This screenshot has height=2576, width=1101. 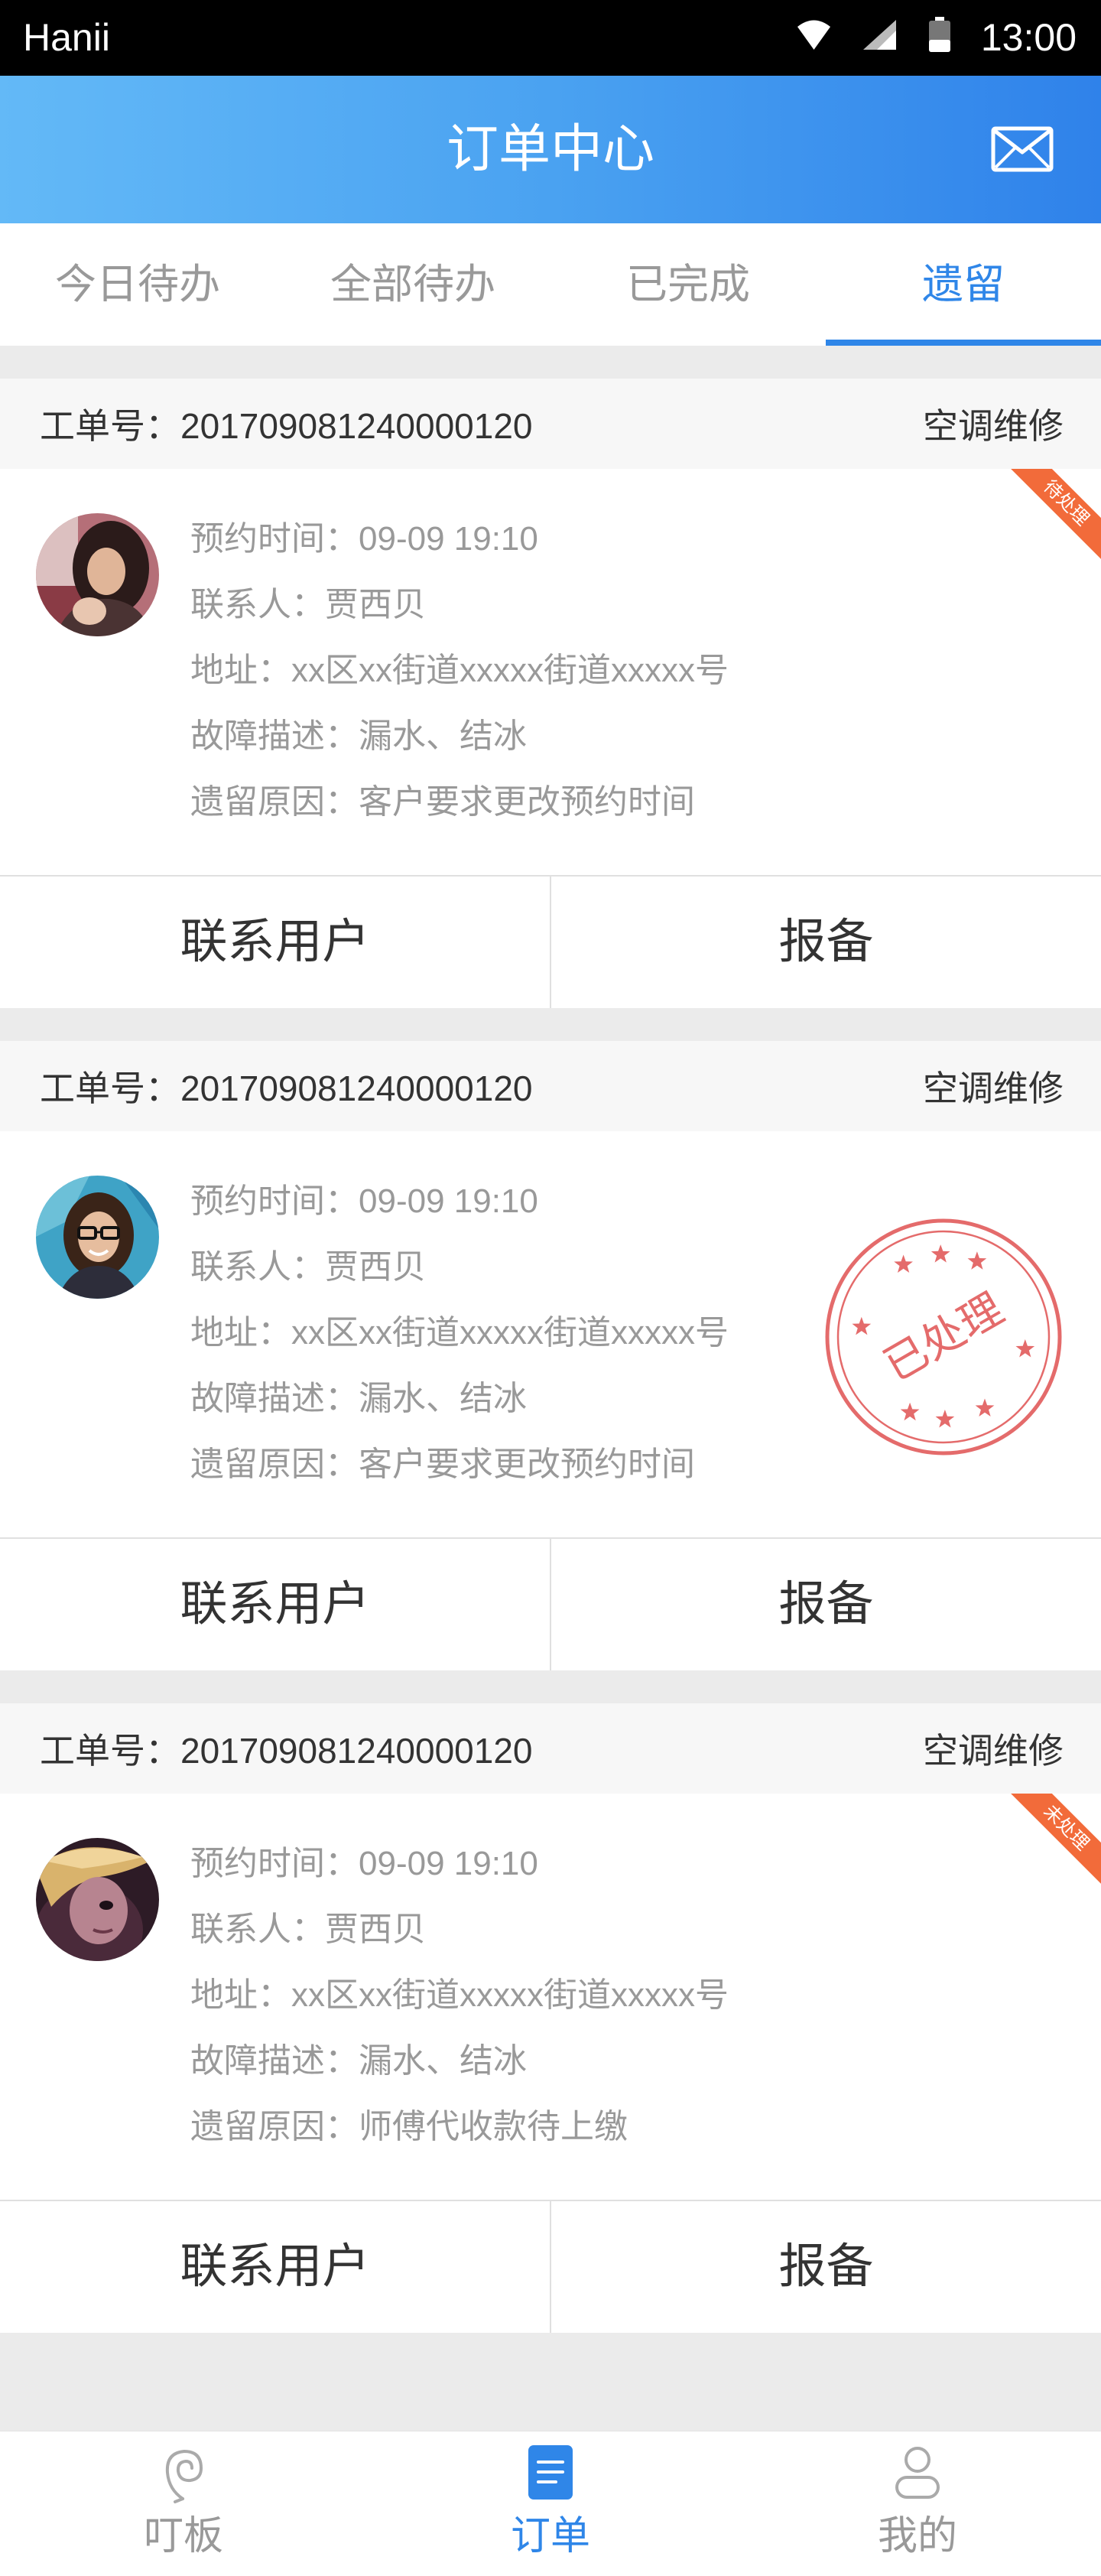 I want to click on nav-label: 订单, so click(x=550, y=2536).